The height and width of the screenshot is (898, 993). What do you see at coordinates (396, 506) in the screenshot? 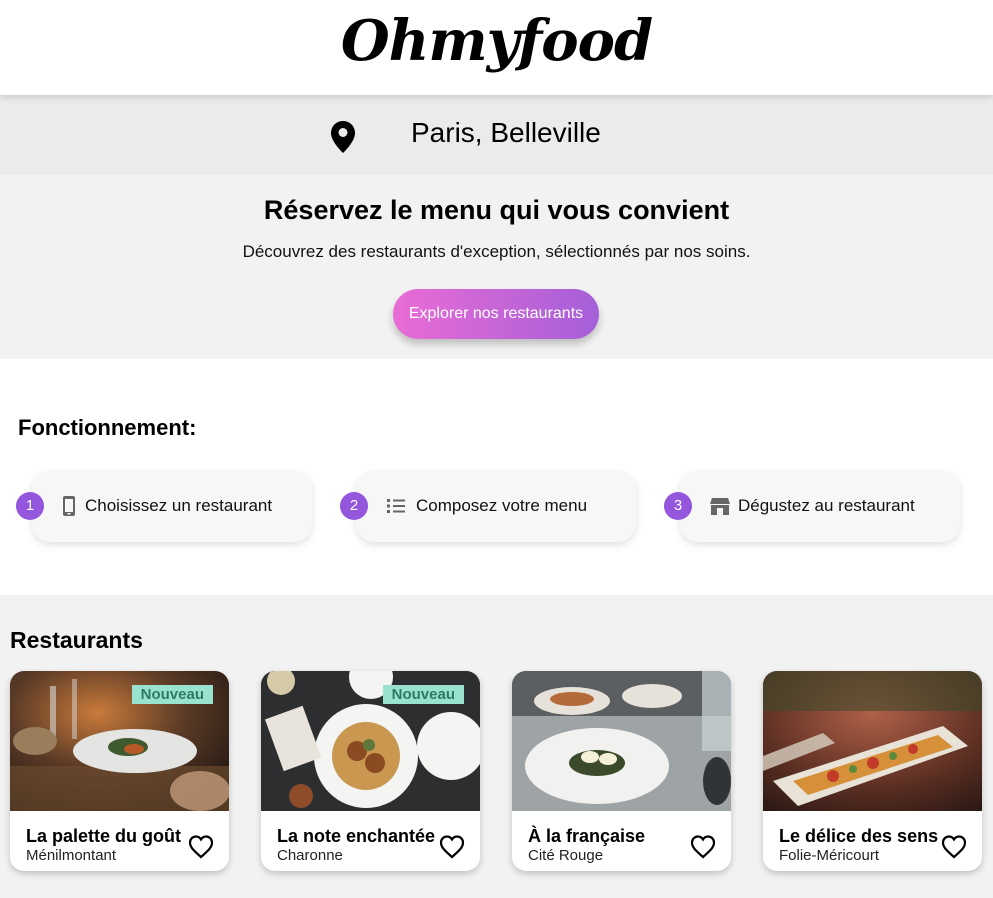
I see `list-icon` at bounding box center [396, 506].